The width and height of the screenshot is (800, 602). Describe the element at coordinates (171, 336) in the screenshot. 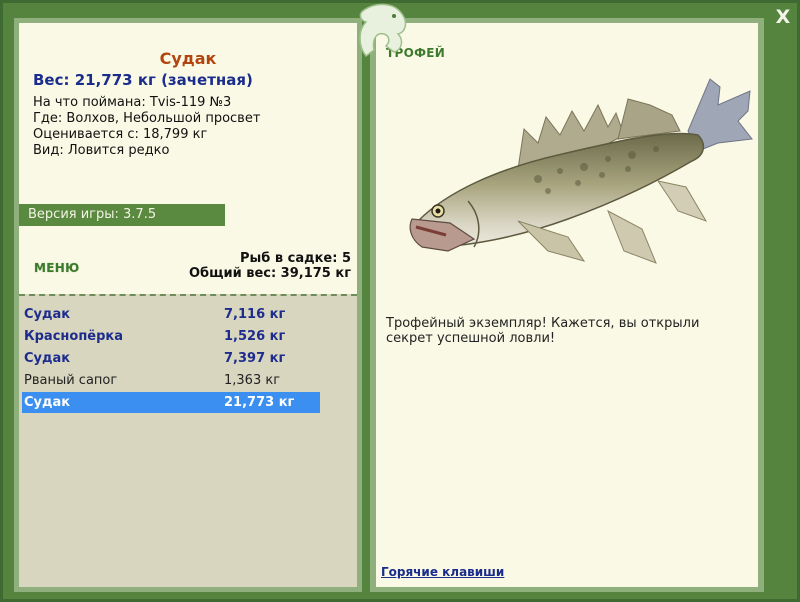

I see `list-item: Краснопёрка 1,526 кг` at that location.